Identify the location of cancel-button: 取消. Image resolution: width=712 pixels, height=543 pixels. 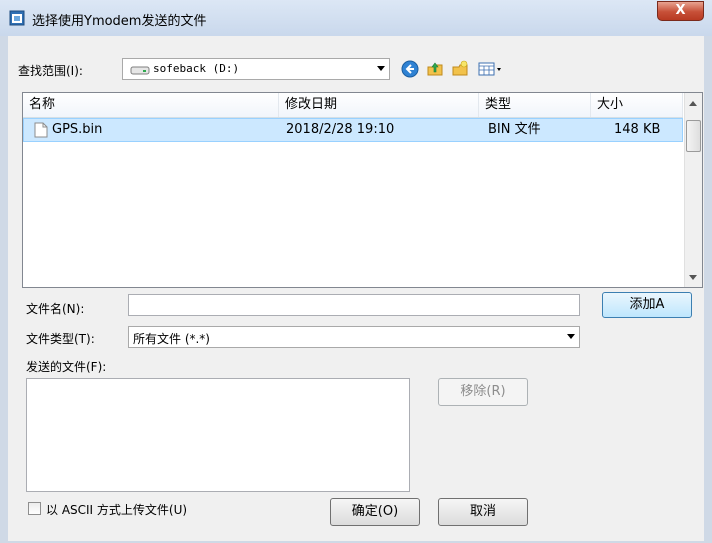
(483, 512).